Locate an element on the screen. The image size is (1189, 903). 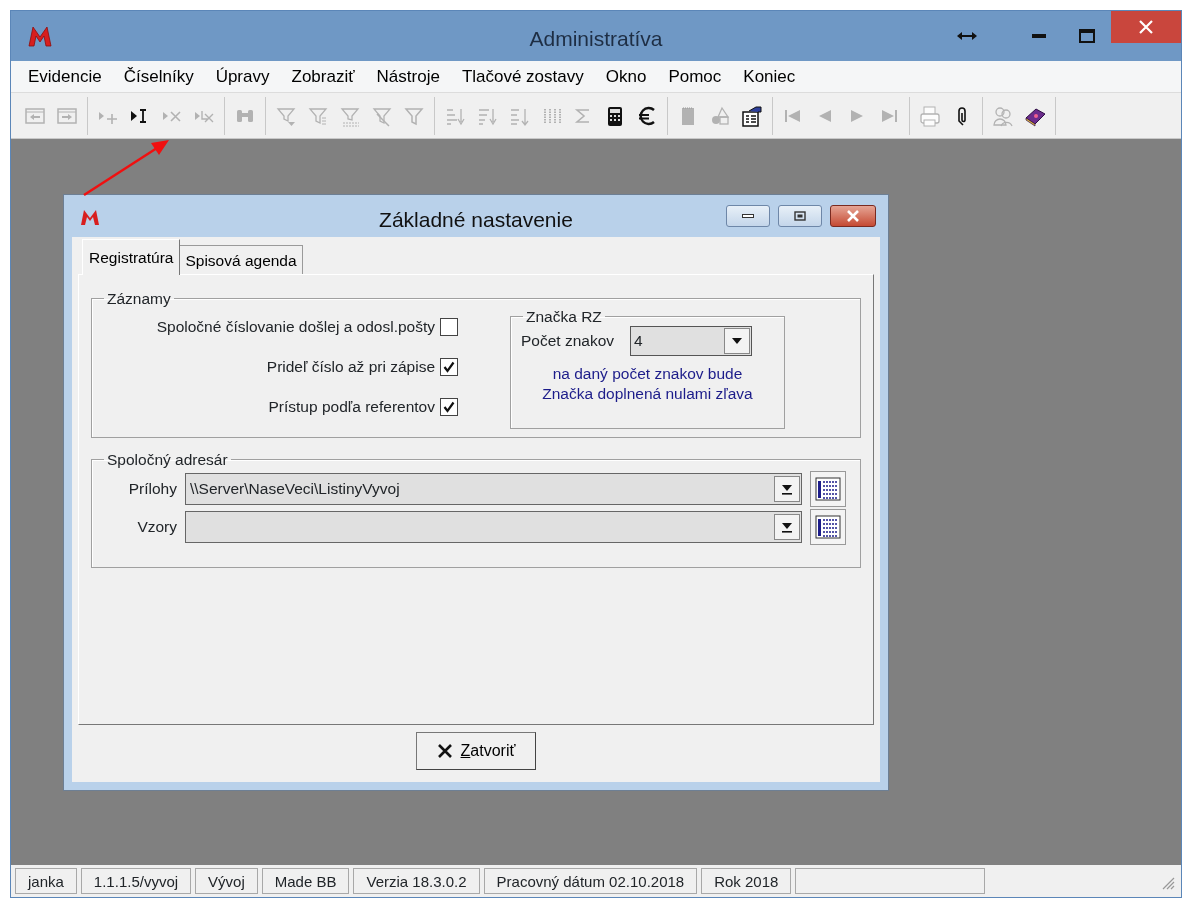
properties-icon is located at coordinates (752, 115).